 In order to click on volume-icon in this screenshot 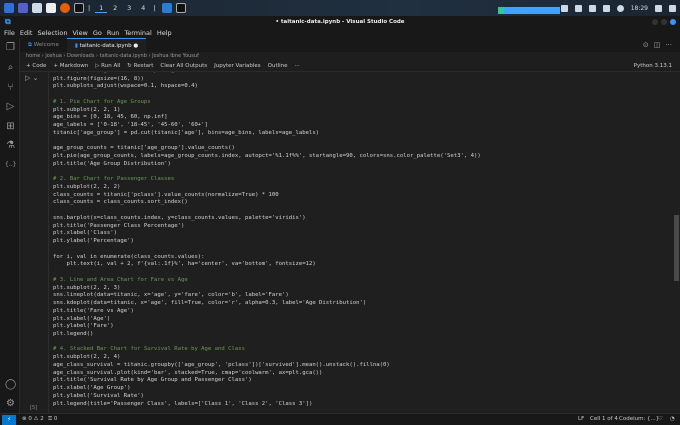, I will do `click(592, 8)`.